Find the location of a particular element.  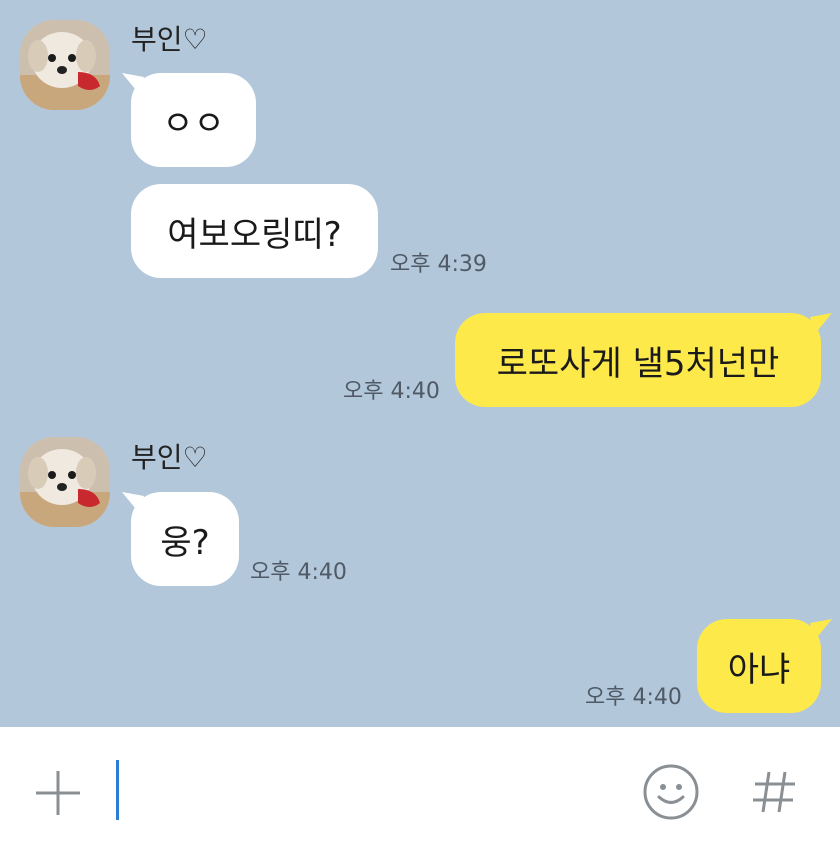

text-input-caret is located at coordinates (117, 790).